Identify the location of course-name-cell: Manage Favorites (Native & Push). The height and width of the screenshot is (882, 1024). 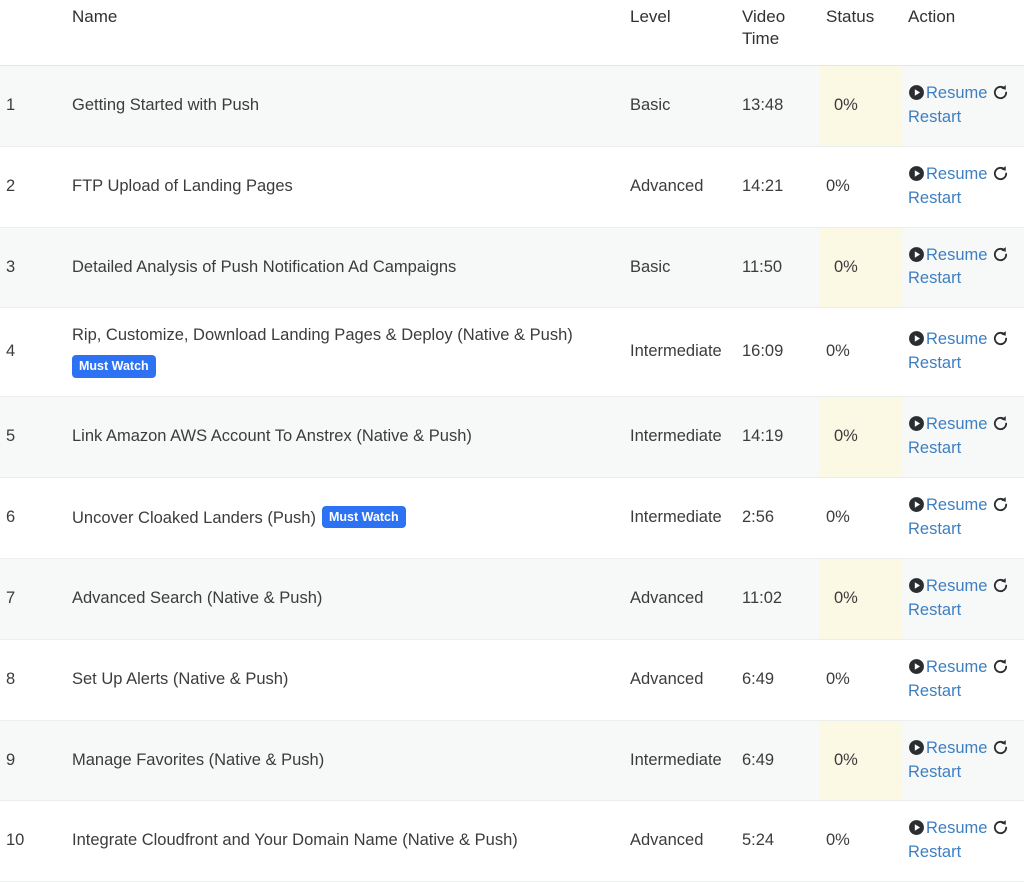
(345, 761).